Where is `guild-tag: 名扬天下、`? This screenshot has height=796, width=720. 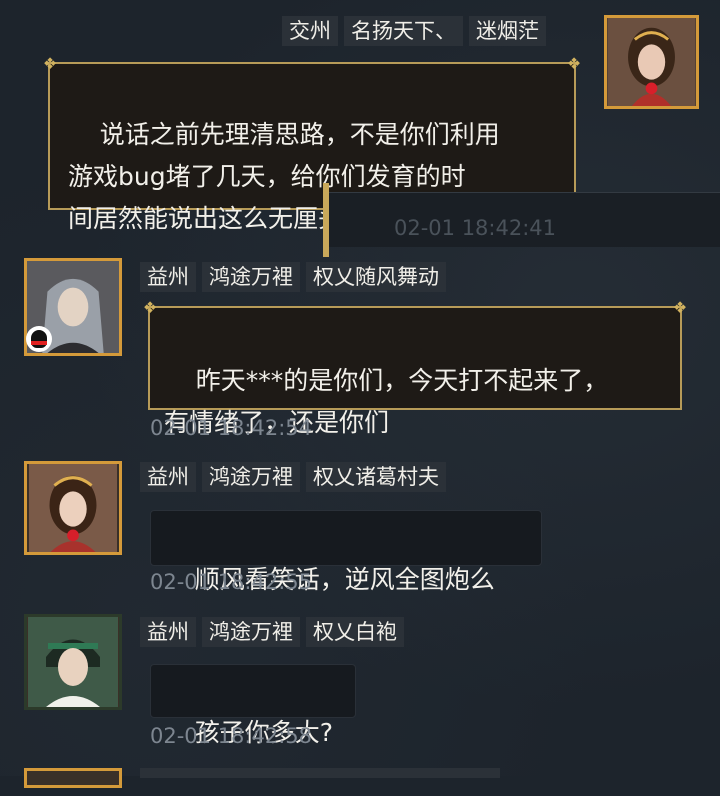 guild-tag: 名扬天下、 is located at coordinates (403, 31).